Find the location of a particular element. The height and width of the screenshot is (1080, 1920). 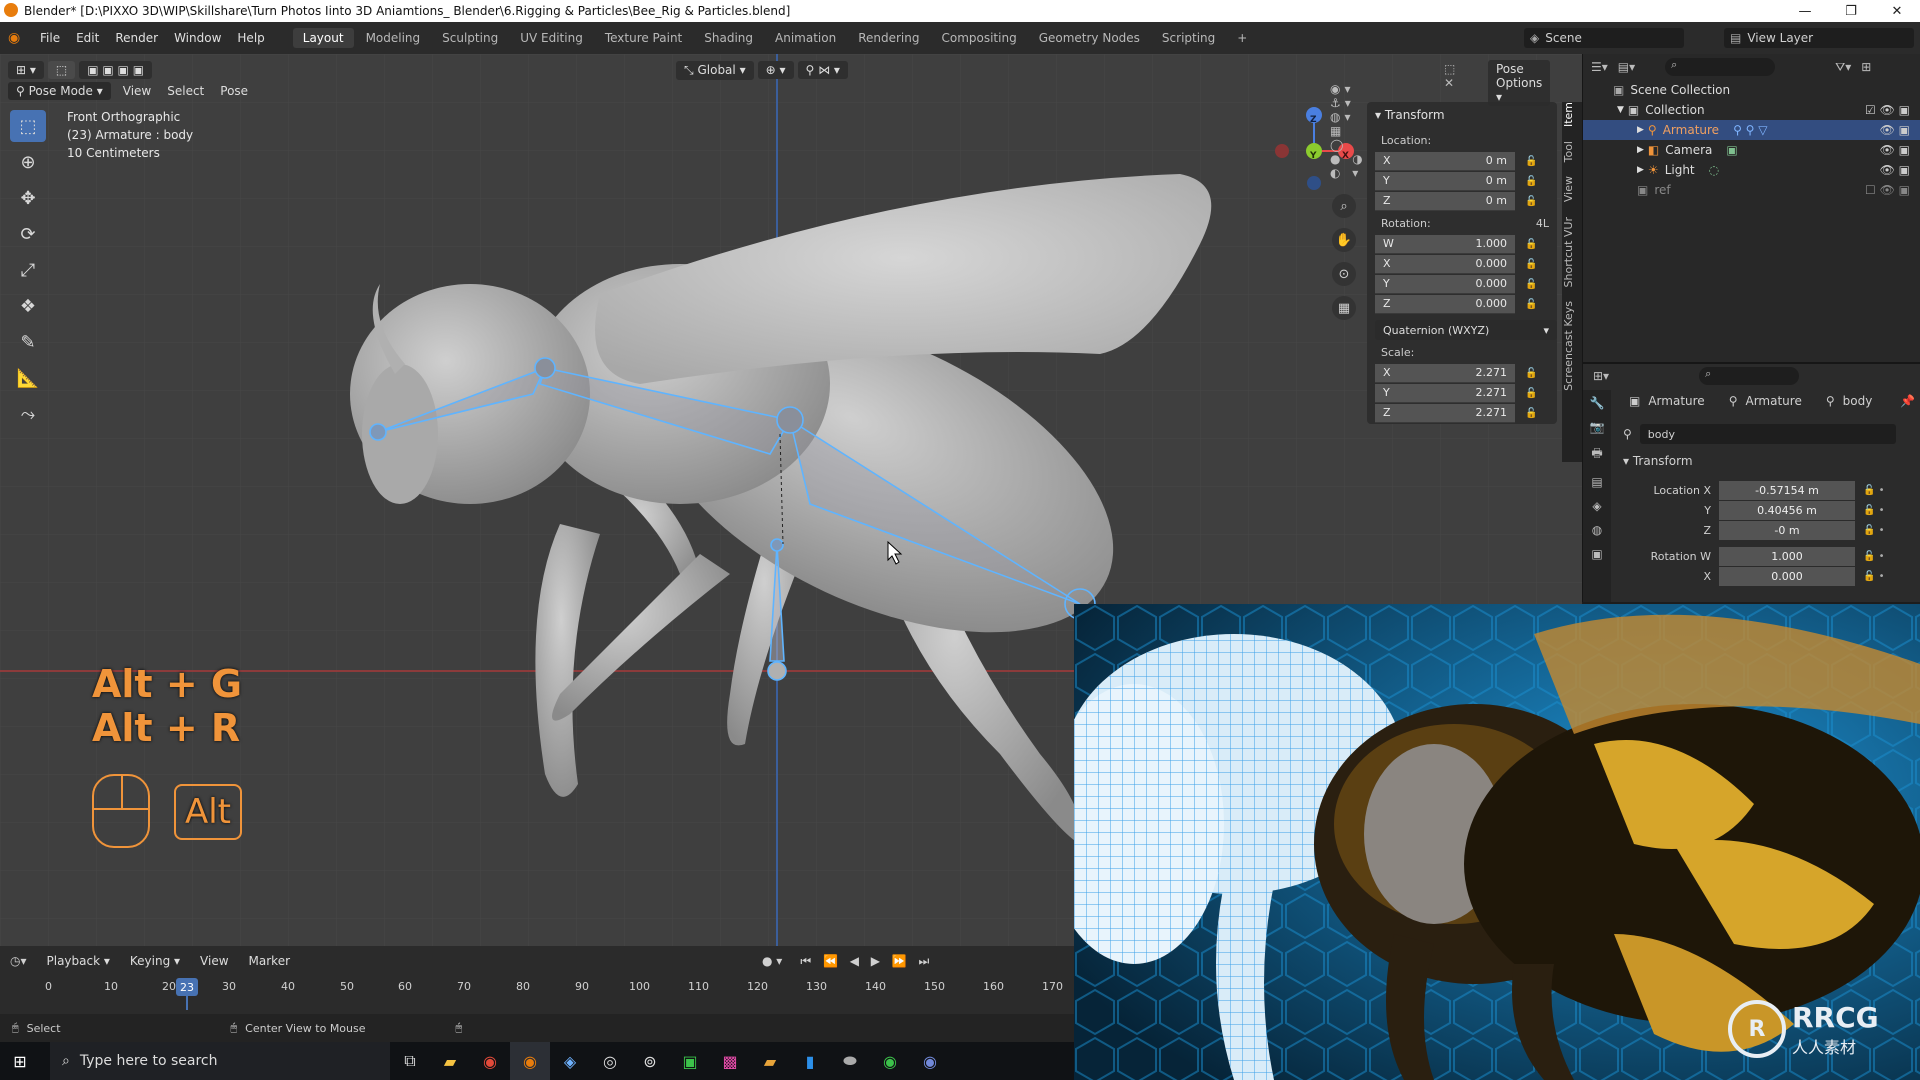

menu-help: Help is located at coordinates (250, 38).